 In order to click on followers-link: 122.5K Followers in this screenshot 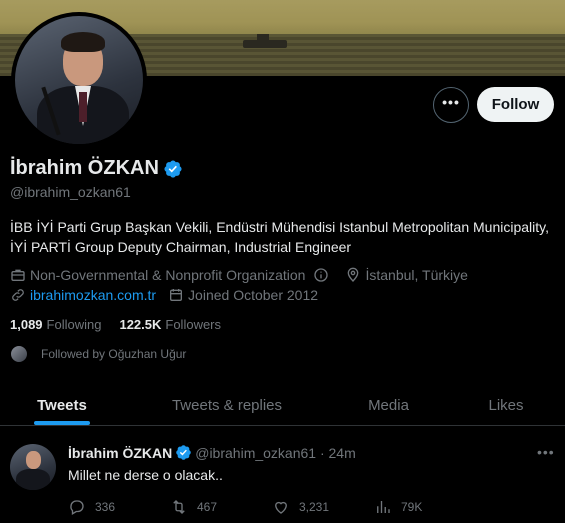, I will do `click(170, 324)`.